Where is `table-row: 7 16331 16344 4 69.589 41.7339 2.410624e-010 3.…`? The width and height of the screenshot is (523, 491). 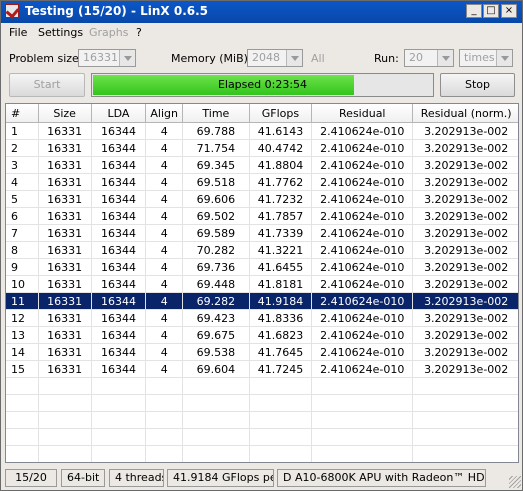
table-row: 7 16331 16344 4 69.589 41.7339 2.410624e-010 3.… is located at coordinates (262, 233).